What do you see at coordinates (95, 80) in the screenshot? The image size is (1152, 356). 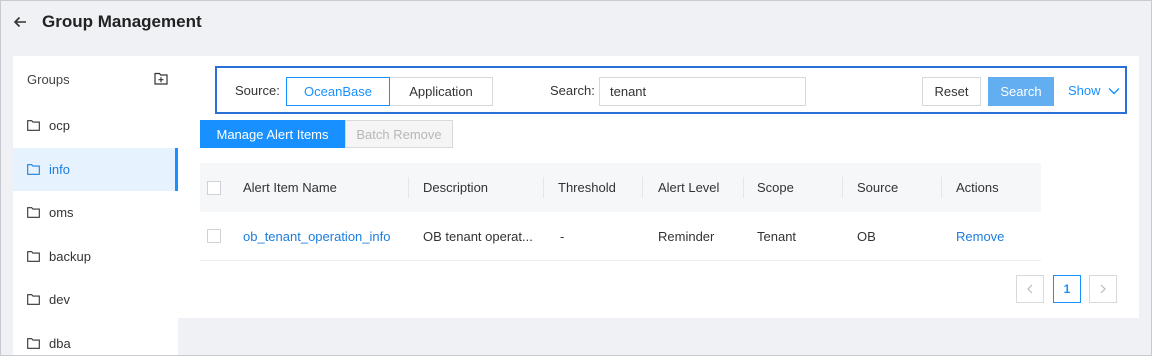 I see `sidebar-header: Groups` at bounding box center [95, 80].